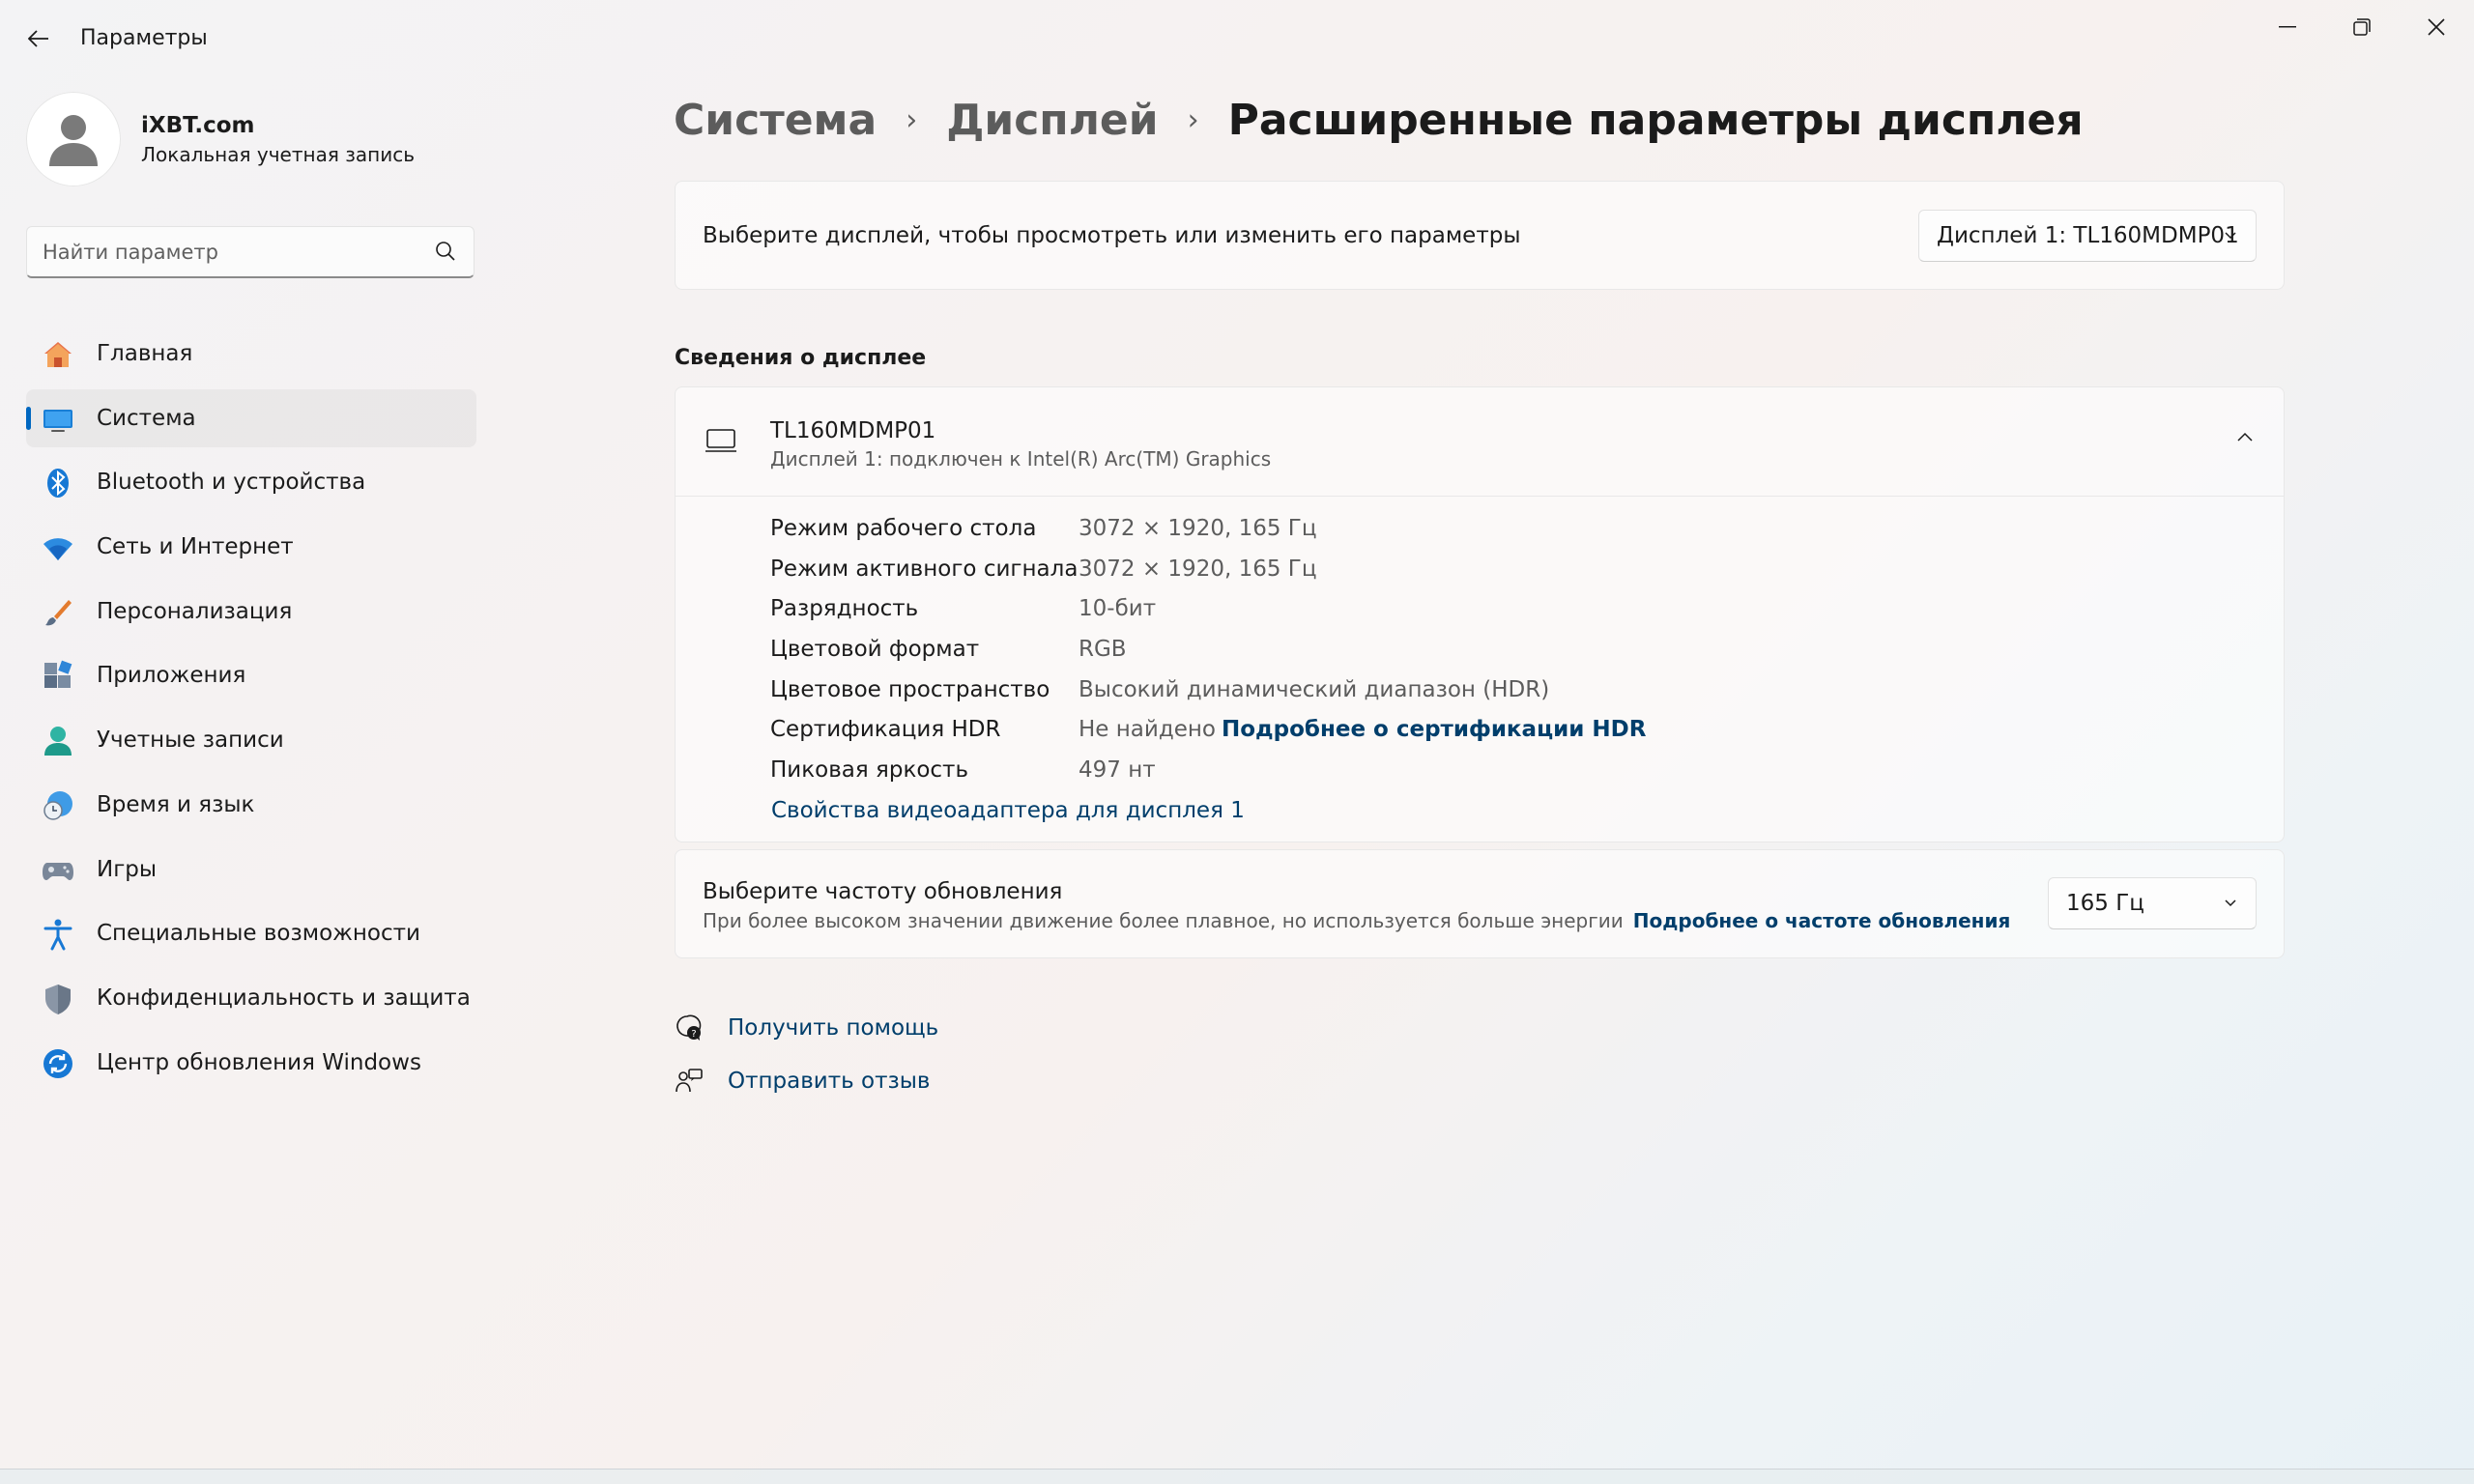 Image resolution: width=2474 pixels, height=1484 pixels. I want to click on sidebar-item-privacy: Конфиденциальность и защита, so click(251, 998).